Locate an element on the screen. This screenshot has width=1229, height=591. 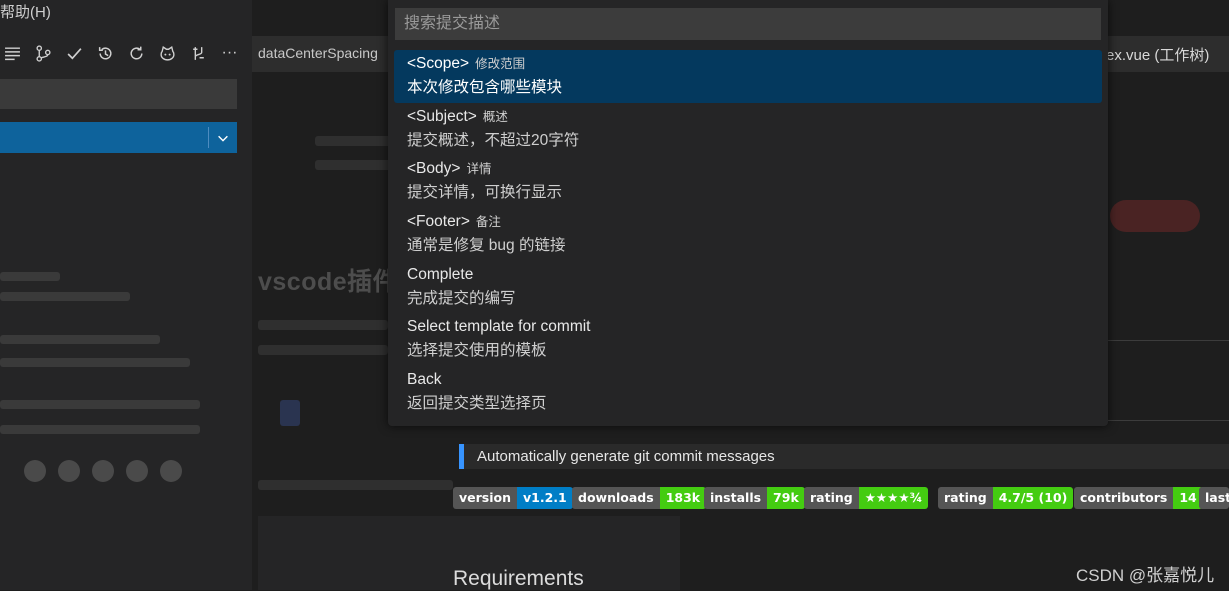
badge-value: v1.2.1 is located at coordinates (545, 498).